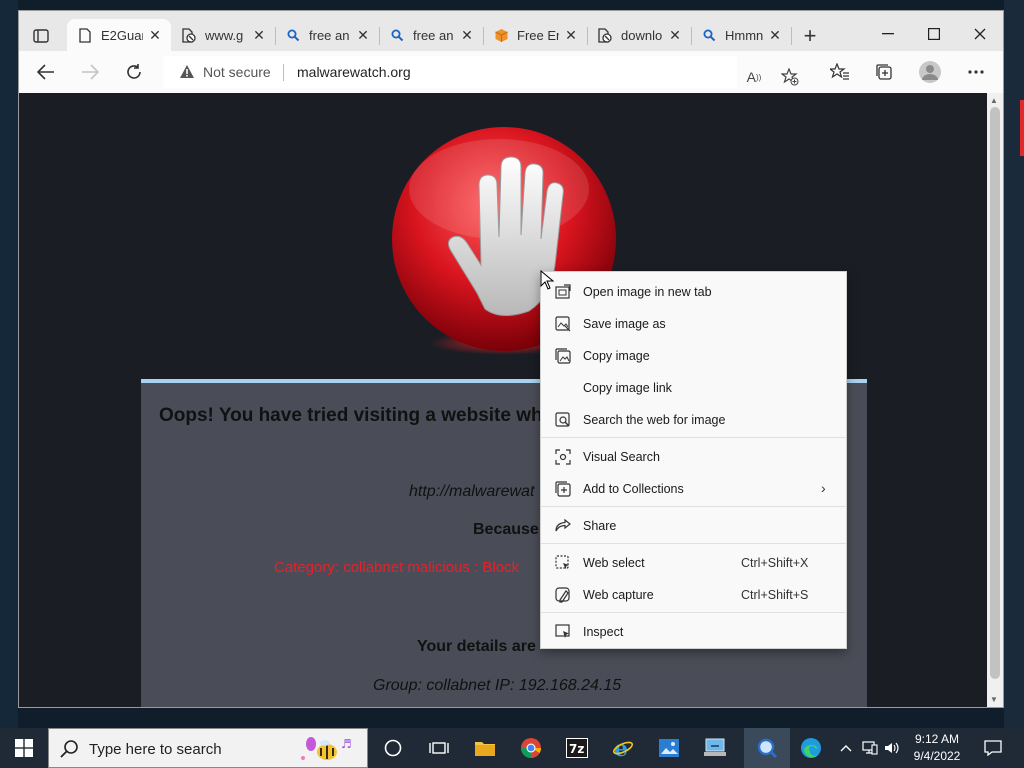 The width and height of the screenshot is (1024, 768). Describe the element at coordinates (994, 100) in the screenshot. I see `scroll-up-icon: ▲` at that location.